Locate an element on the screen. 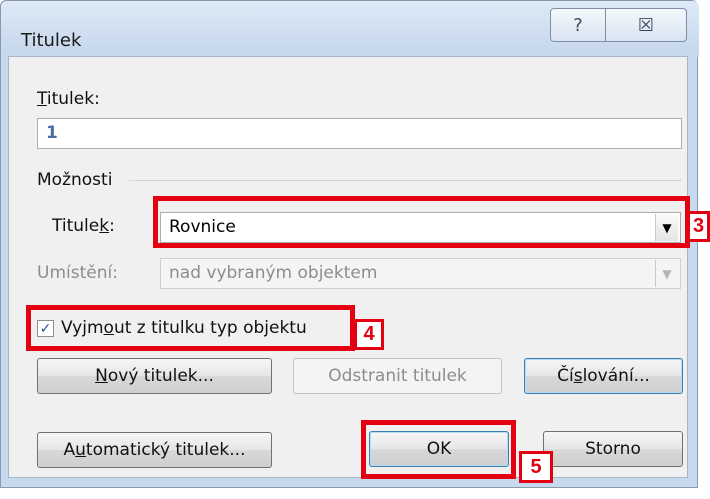  close-icon: ☒ is located at coordinates (646, 25).